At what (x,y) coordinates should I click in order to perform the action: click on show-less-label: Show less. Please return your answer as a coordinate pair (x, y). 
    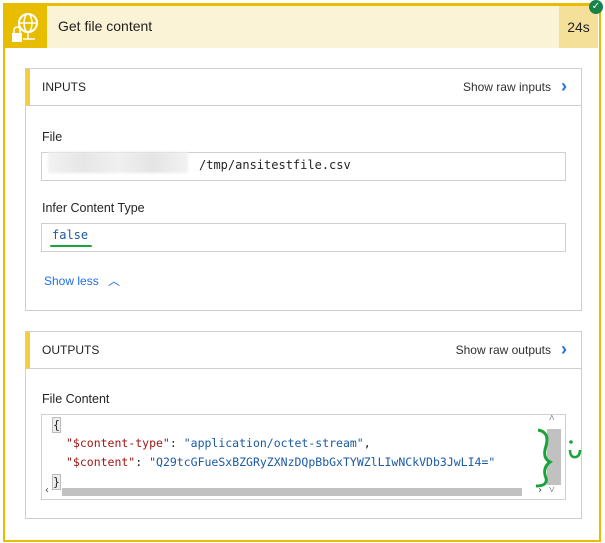
    Looking at the image, I should click on (71, 281).